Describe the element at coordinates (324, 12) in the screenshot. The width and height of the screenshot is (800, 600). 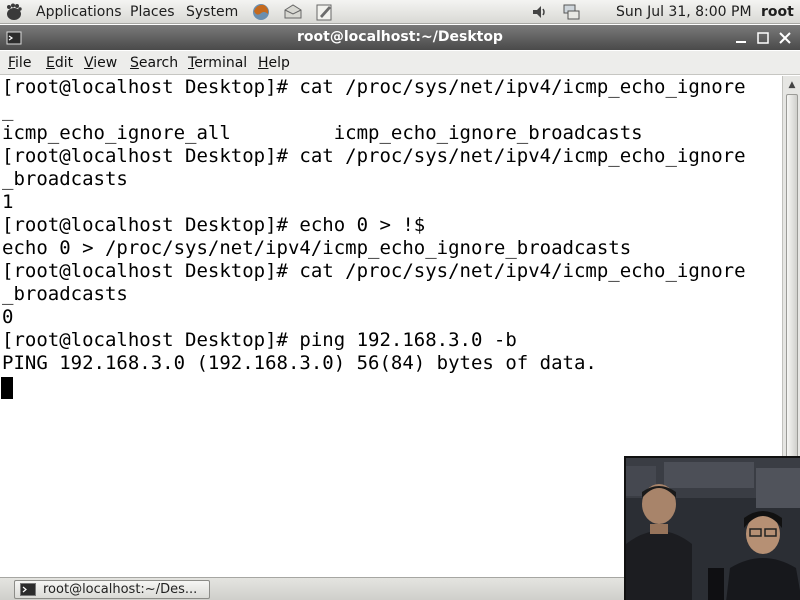
I see `text-editor-icon` at that location.